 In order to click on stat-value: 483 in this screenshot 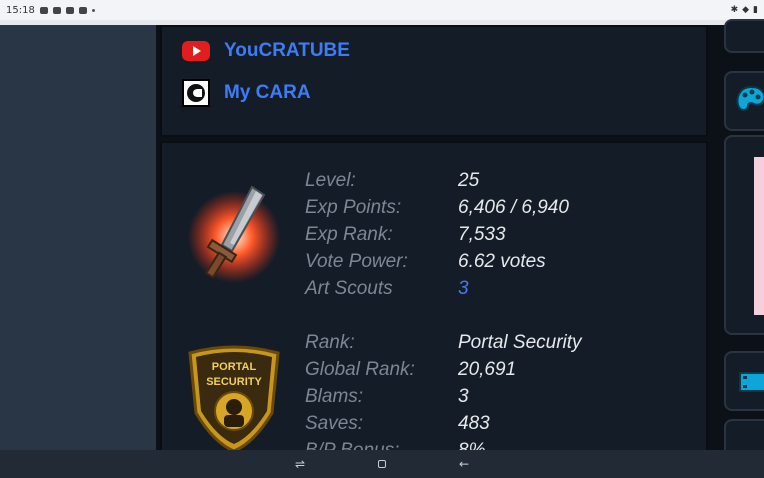, I will do `click(474, 423)`.